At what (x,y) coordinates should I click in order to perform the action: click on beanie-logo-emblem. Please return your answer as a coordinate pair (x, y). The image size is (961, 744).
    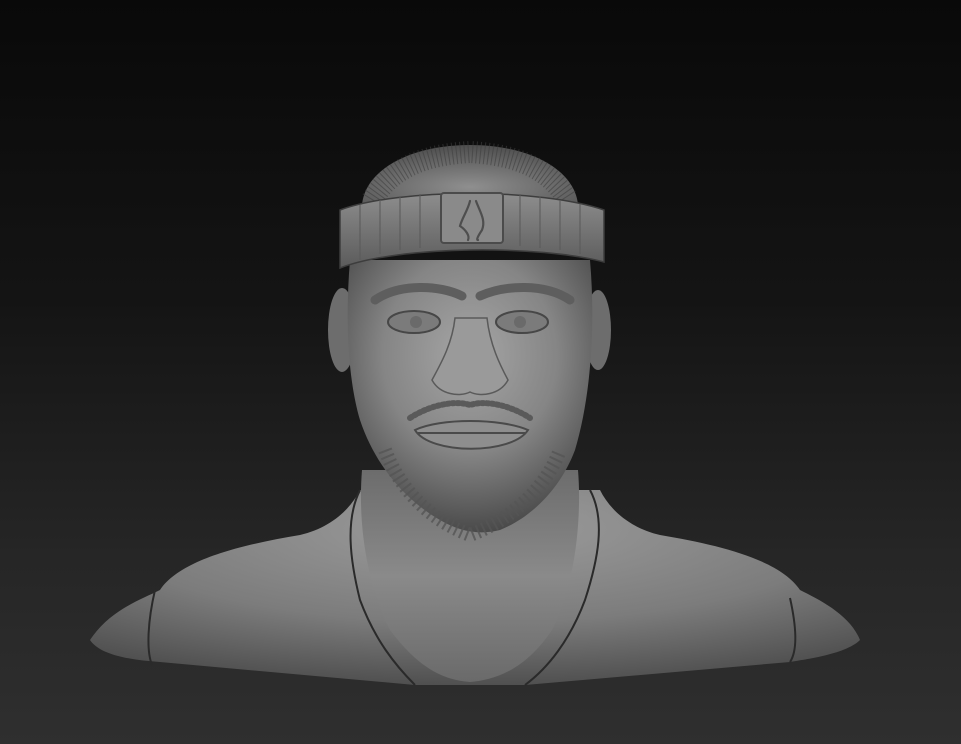
    Looking at the image, I should click on (472, 218).